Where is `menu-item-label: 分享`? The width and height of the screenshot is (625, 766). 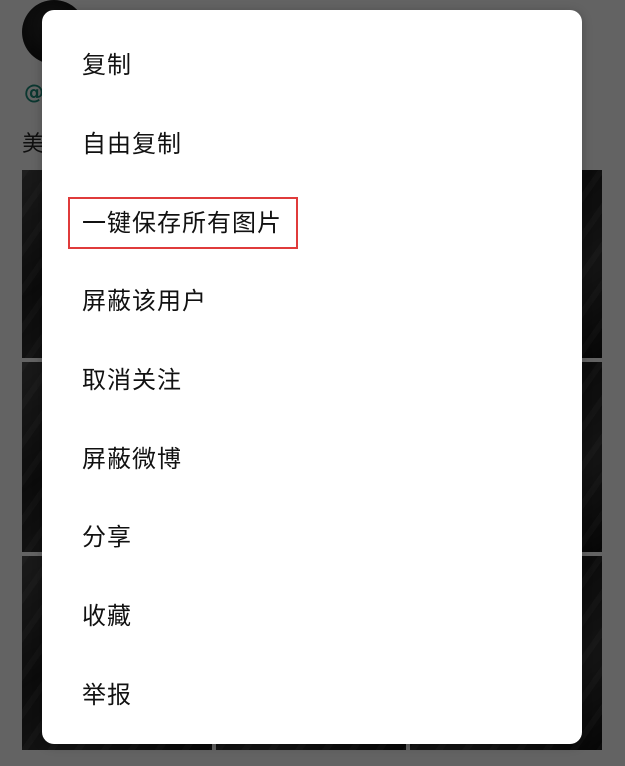
menu-item-label: 分享 is located at coordinates (107, 537).